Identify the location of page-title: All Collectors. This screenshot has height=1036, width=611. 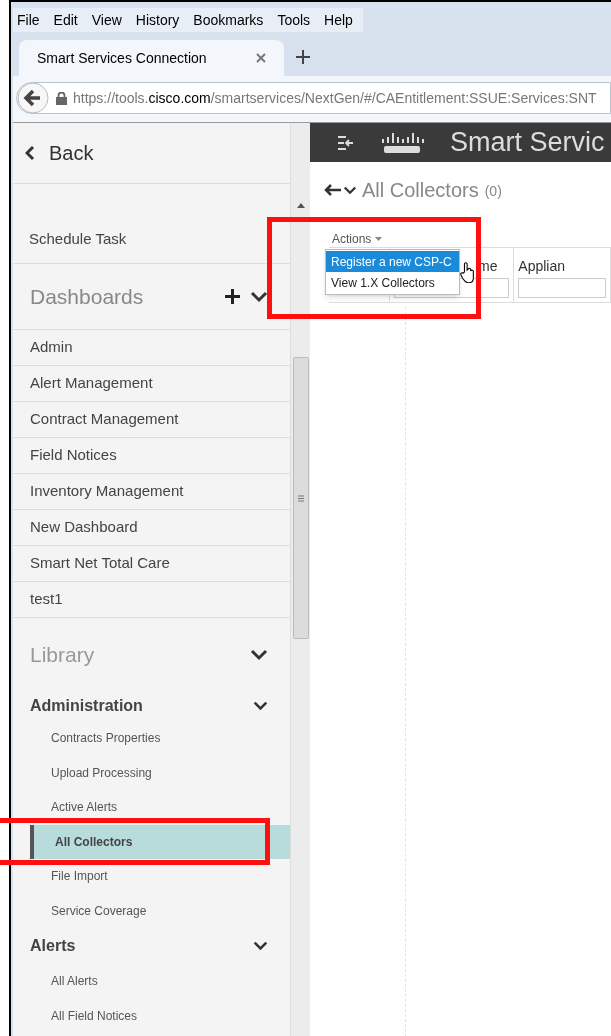
(420, 190).